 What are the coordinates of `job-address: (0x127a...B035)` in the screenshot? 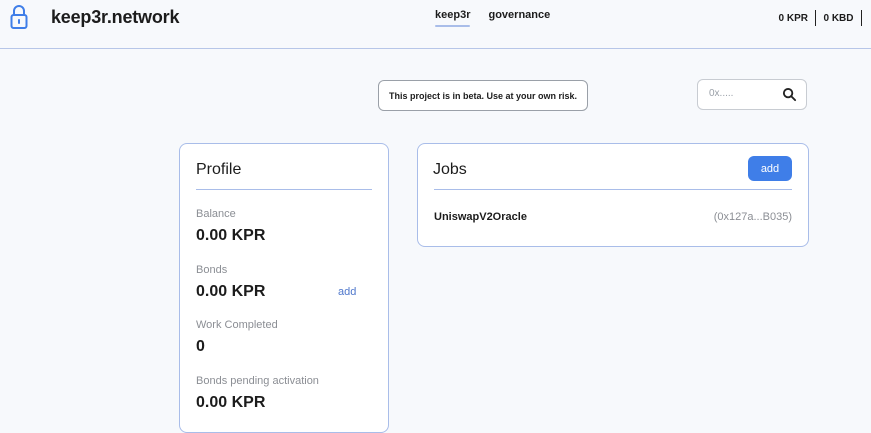 It's located at (753, 217).